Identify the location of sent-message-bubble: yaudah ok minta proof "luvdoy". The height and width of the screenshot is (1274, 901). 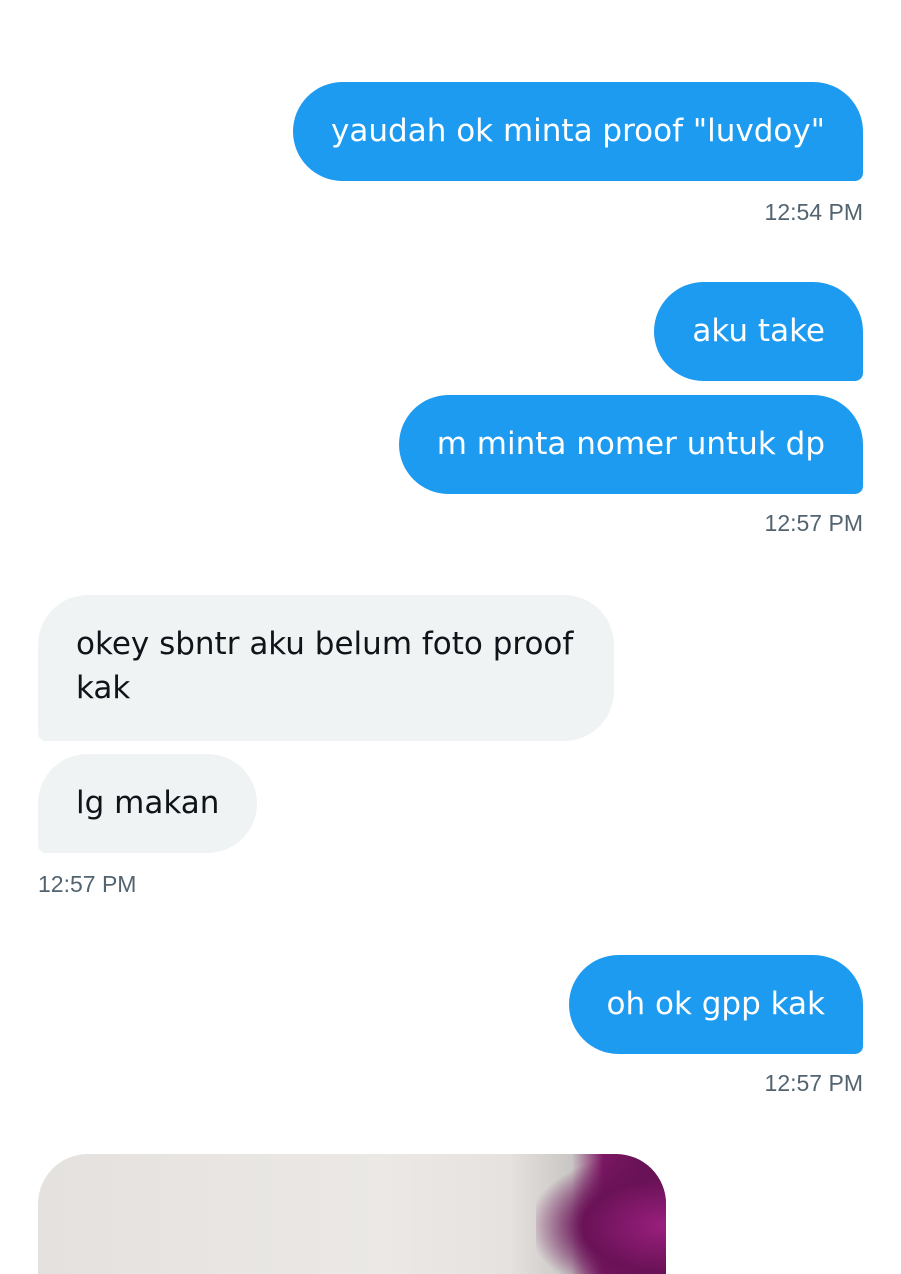
(578, 131).